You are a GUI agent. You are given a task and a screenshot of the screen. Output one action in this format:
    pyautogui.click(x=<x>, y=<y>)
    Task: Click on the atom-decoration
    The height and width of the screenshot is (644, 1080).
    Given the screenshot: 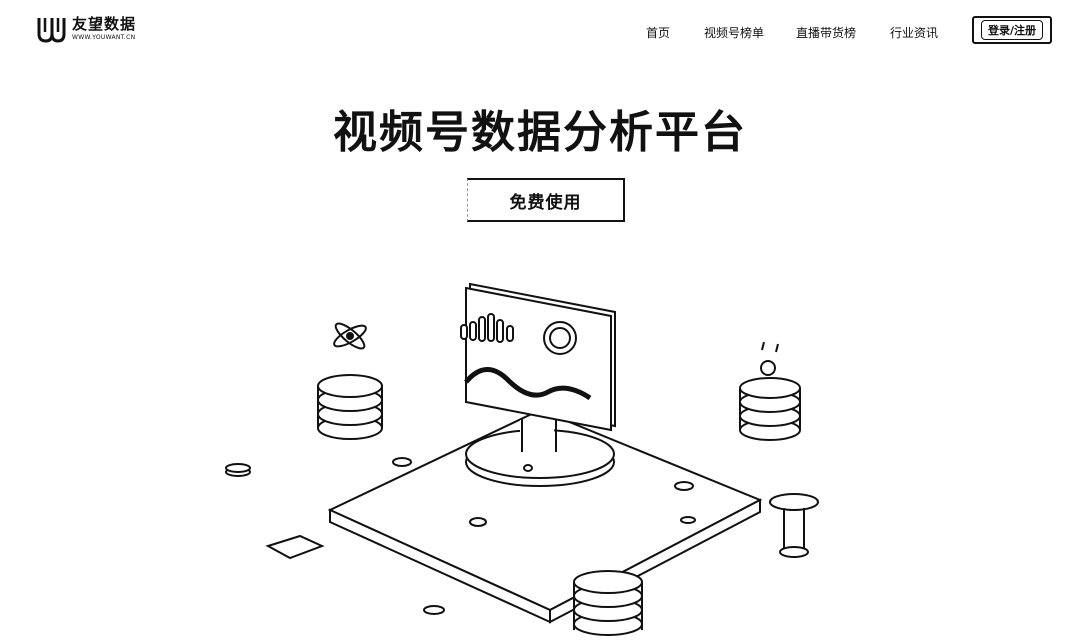 What is the action you would take?
    pyautogui.click(x=350, y=336)
    